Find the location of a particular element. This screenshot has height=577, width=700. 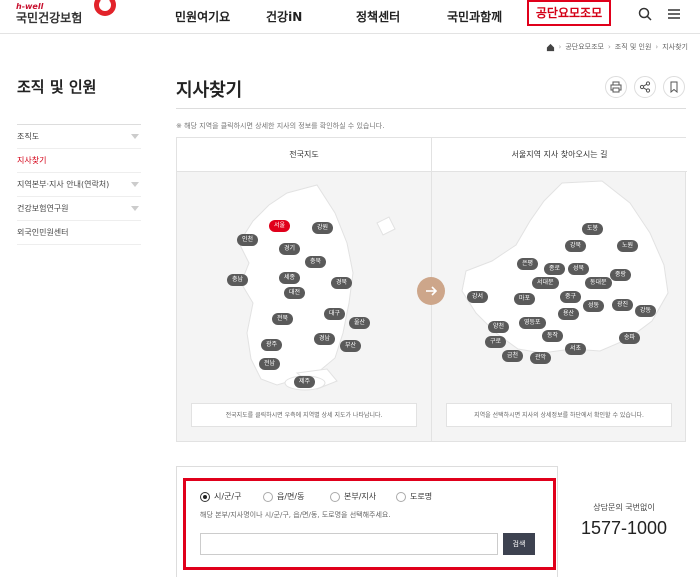

region-button: 전북 is located at coordinates (283, 319).